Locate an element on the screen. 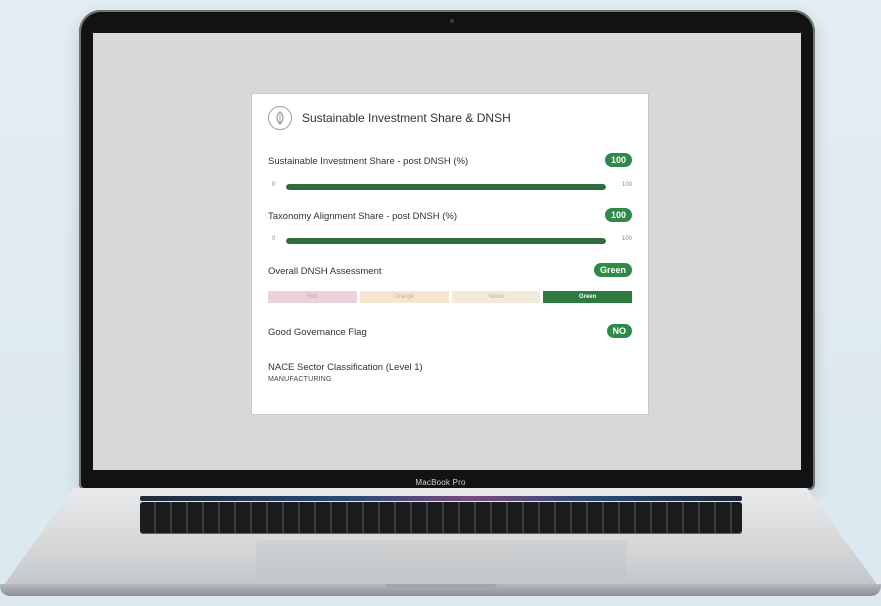  taxonomy-share-label: Taxonomy Alignment Share - post DNSH (%) is located at coordinates (363, 216).